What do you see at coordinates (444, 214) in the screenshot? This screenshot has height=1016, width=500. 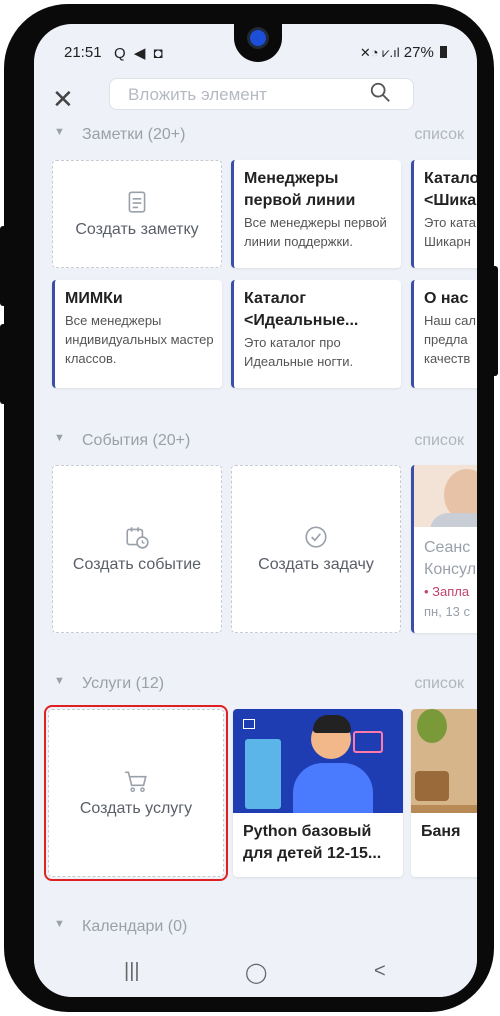 I see `note-card: Катало <Шика Это ката Шикарн` at bounding box center [444, 214].